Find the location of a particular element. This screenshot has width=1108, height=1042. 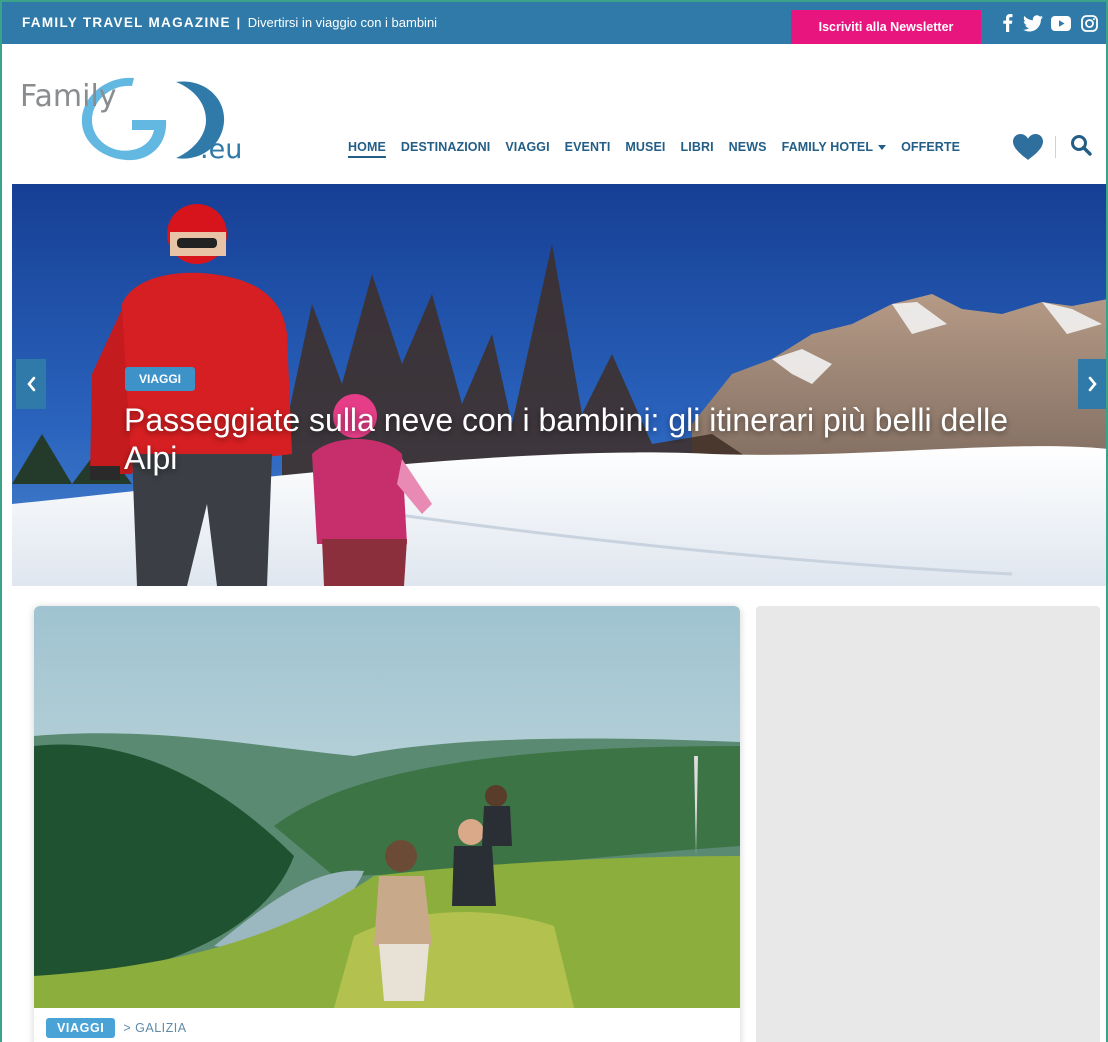

magazine-brand: FAMILY TRAVEL MAGAZINE is located at coordinates (126, 22).